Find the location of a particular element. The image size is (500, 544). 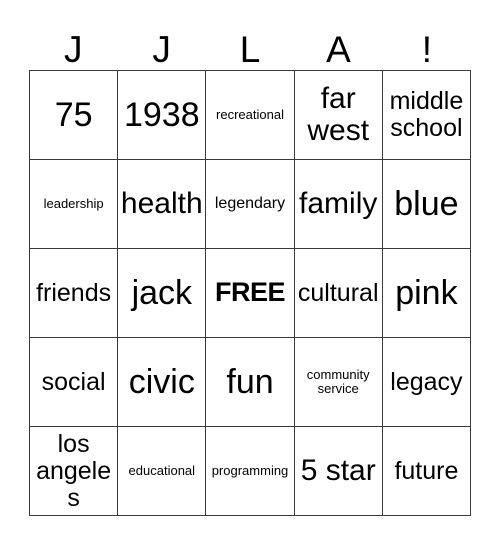

bingo-cell-label: pink is located at coordinates (426, 292).